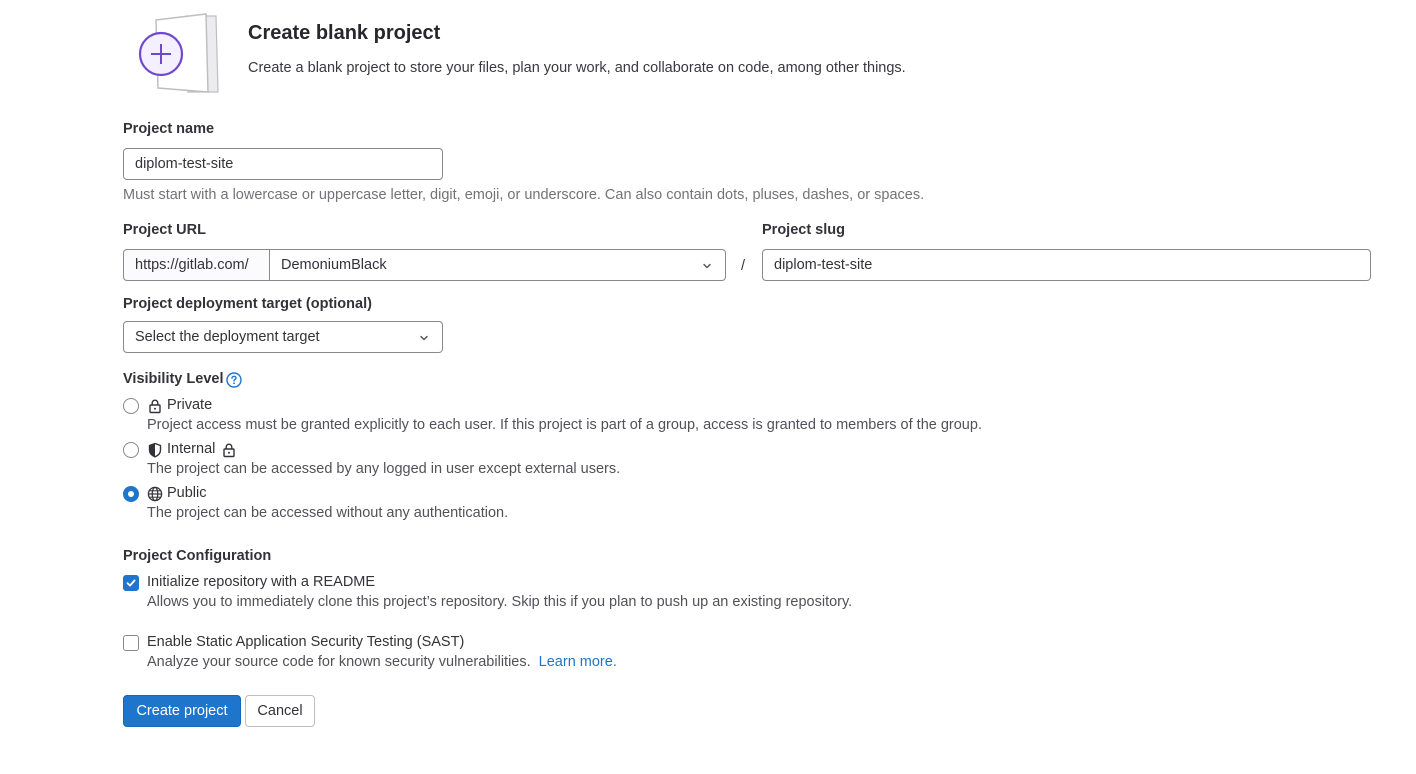 The image size is (1416, 774). Describe the element at coordinates (344, 33) in the screenshot. I see `page-title: Create blank project` at that location.